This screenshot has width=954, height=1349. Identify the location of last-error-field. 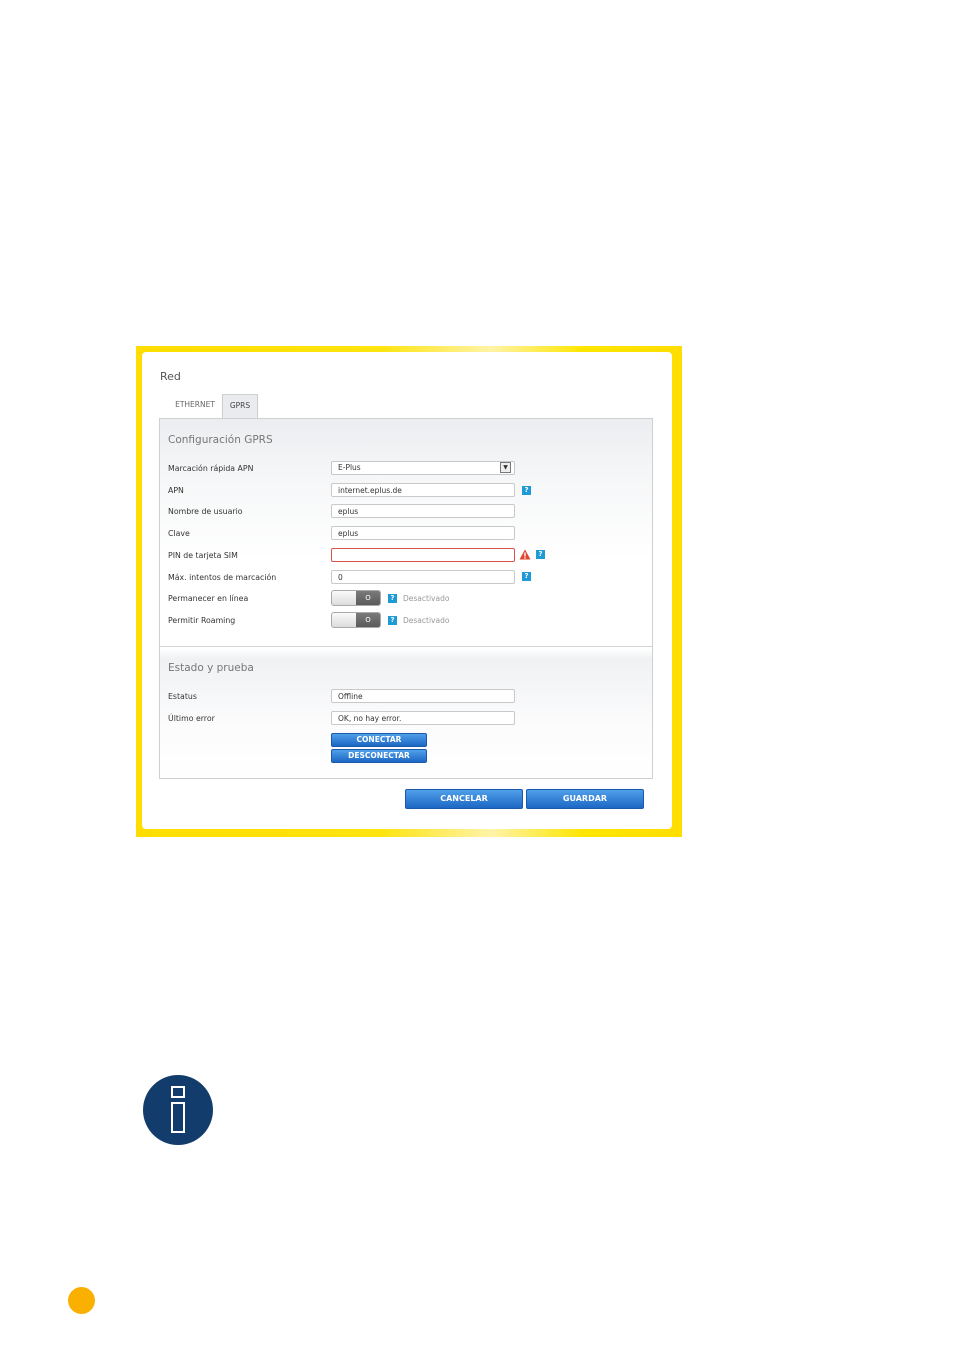
(423, 718).